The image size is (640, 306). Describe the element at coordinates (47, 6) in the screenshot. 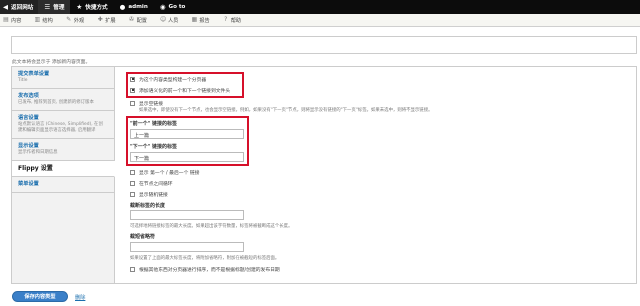

I see `menu-icon: ☰` at that location.